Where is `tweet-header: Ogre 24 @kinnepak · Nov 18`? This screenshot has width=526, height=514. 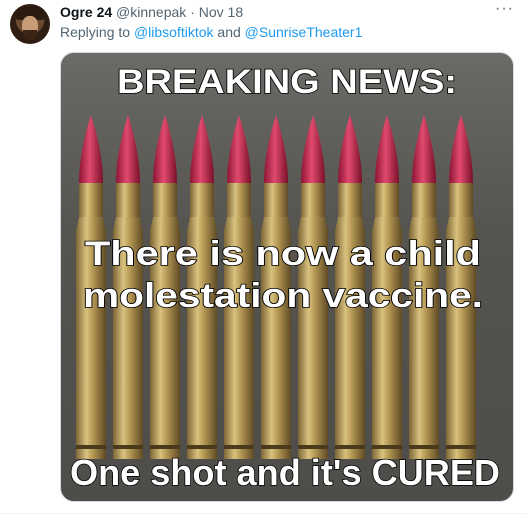 tweet-header: Ogre 24 @kinnepak · Nov 18 is located at coordinates (276, 12).